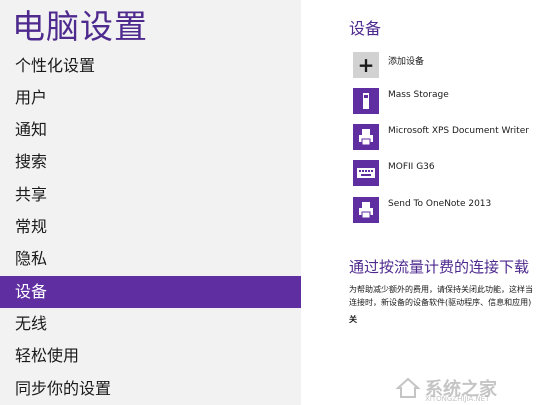 This screenshot has height=405, width=553. What do you see at coordinates (150, 195) in the screenshot?
I see `nav-item: 共享` at bounding box center [150, 195].